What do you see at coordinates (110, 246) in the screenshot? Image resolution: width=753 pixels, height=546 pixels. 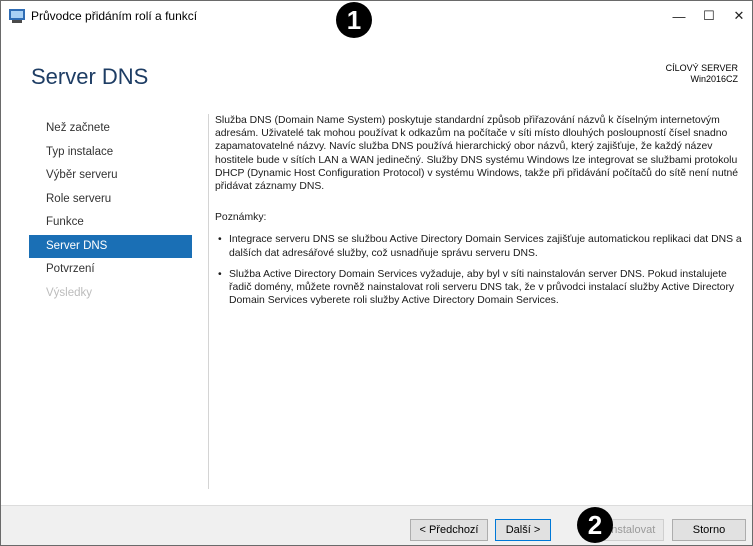 I see `nav-item-dns-server: Server DNS` at bounding box center [110, 246].